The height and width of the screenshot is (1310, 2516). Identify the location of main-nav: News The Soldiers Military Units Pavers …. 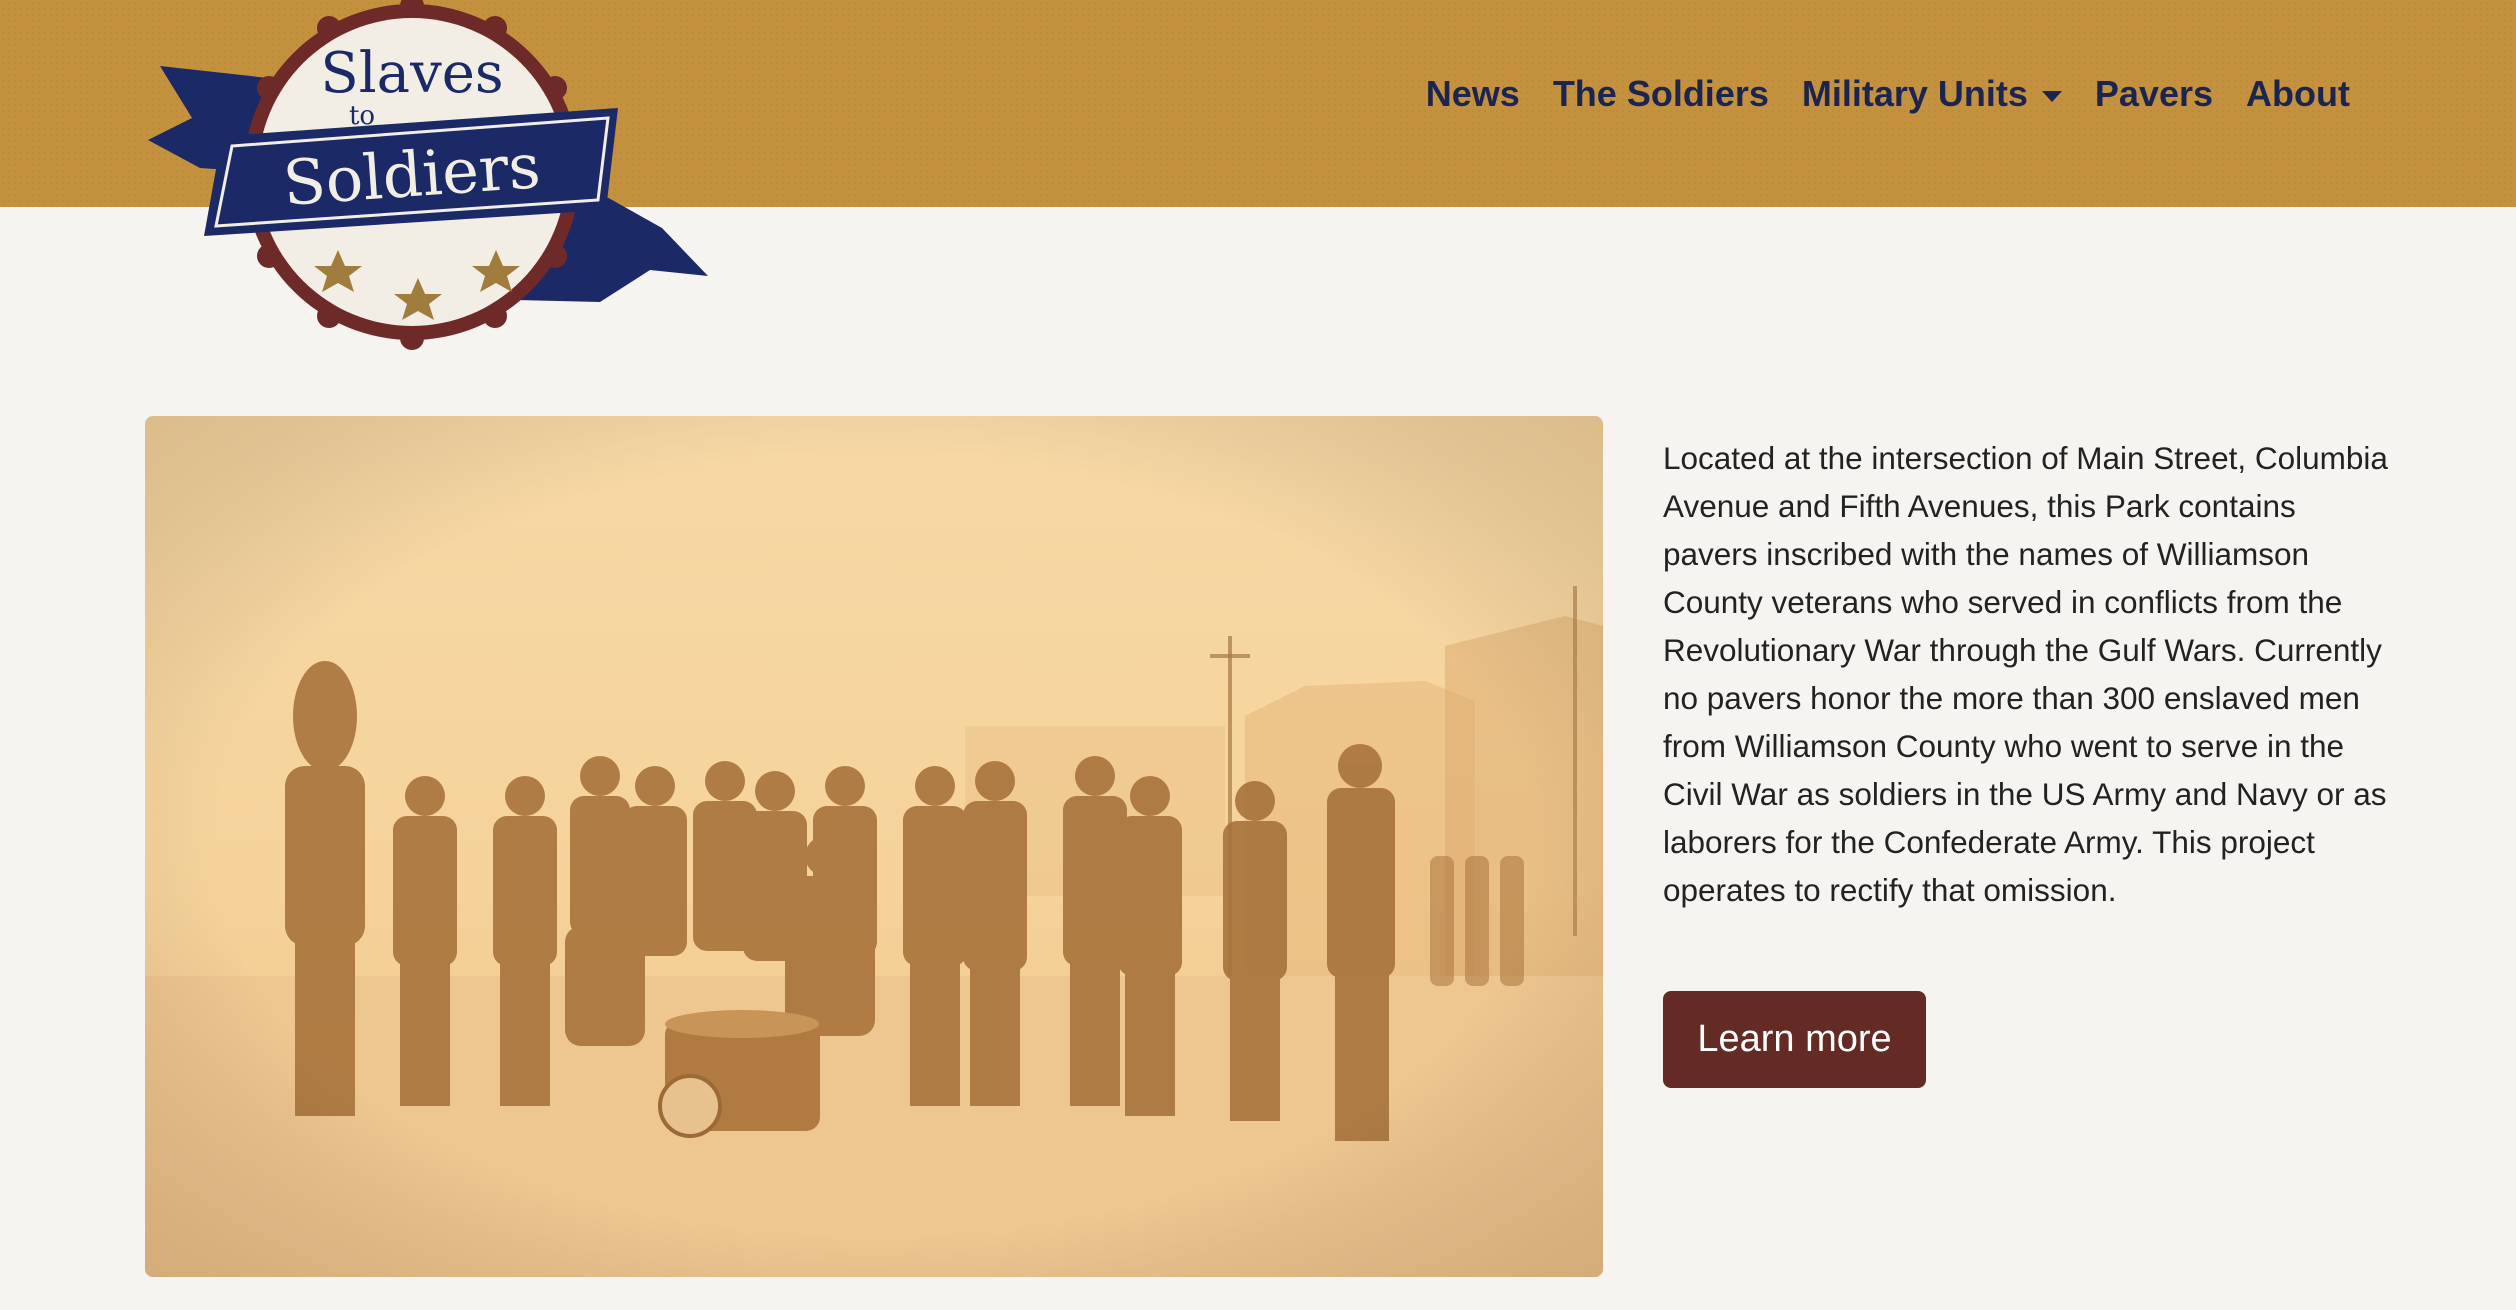
(1871, 94).